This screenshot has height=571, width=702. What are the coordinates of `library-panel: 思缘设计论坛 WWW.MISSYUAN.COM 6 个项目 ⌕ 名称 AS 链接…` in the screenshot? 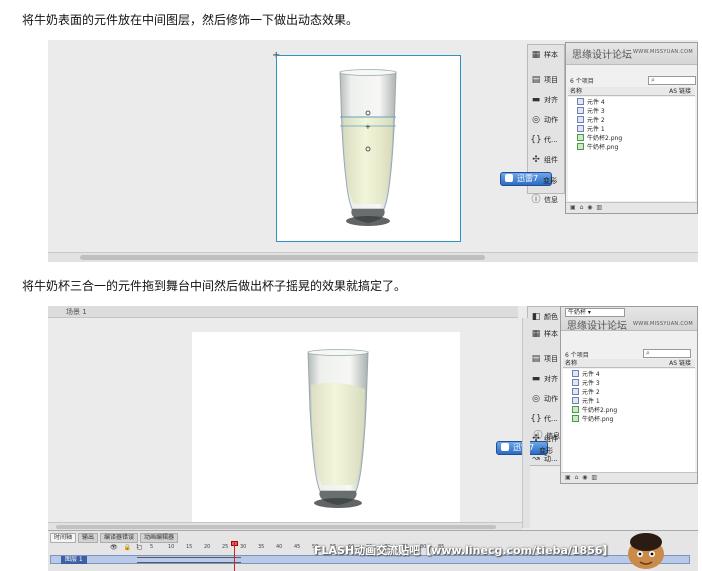 It's located at (631, 128).